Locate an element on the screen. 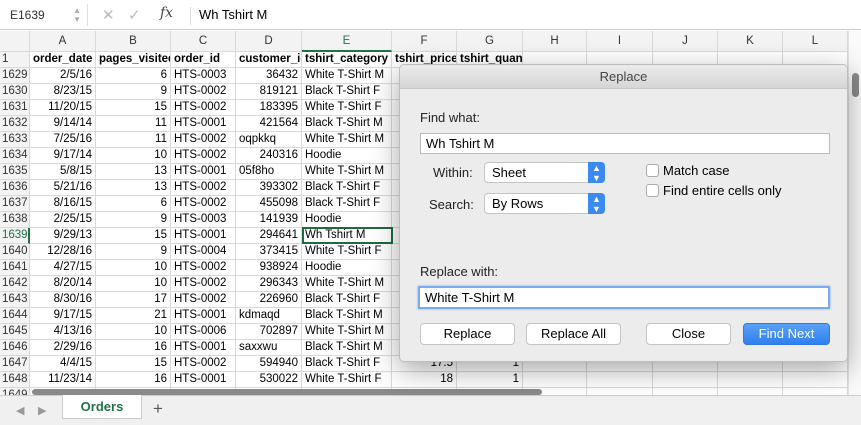 The height and width of the screenshot is (425, 861). cell: 702897 is located at coordinates (269, 332).